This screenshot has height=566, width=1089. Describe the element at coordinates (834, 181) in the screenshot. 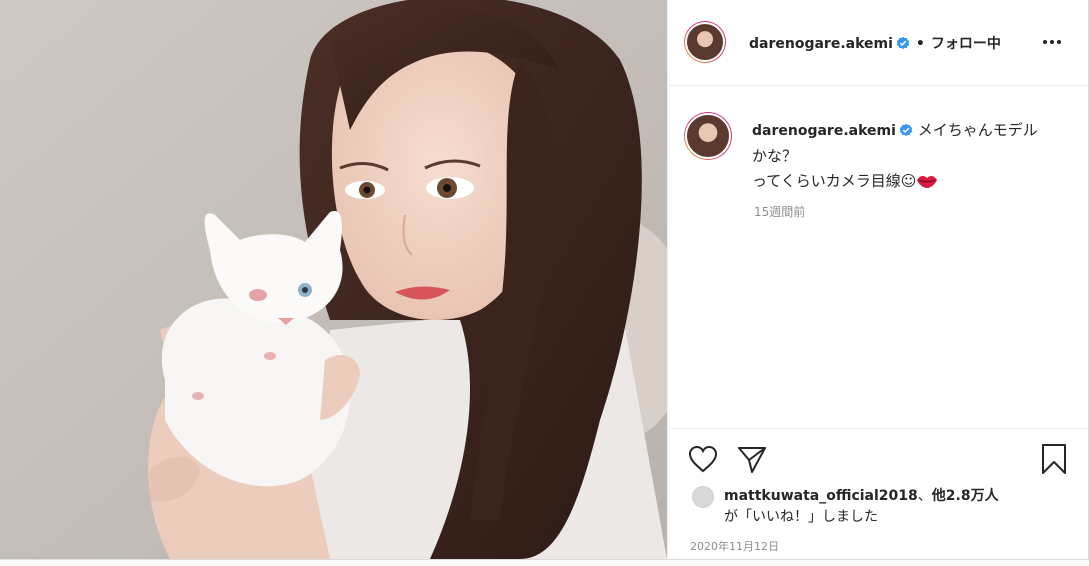

I see `caption-line-2: ってくらいカメラ目線☺` at that location.